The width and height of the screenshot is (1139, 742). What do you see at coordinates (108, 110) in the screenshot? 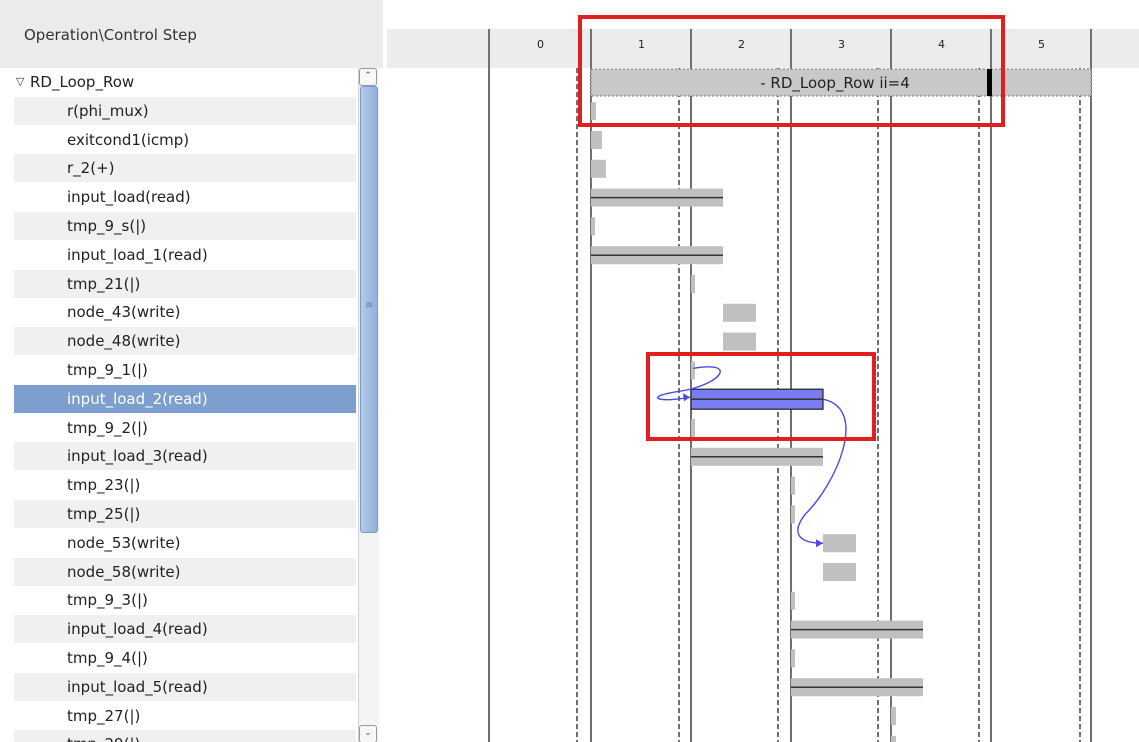
I see `tree-item-label: r(phi_mux)` at bounding box center [108, 110].